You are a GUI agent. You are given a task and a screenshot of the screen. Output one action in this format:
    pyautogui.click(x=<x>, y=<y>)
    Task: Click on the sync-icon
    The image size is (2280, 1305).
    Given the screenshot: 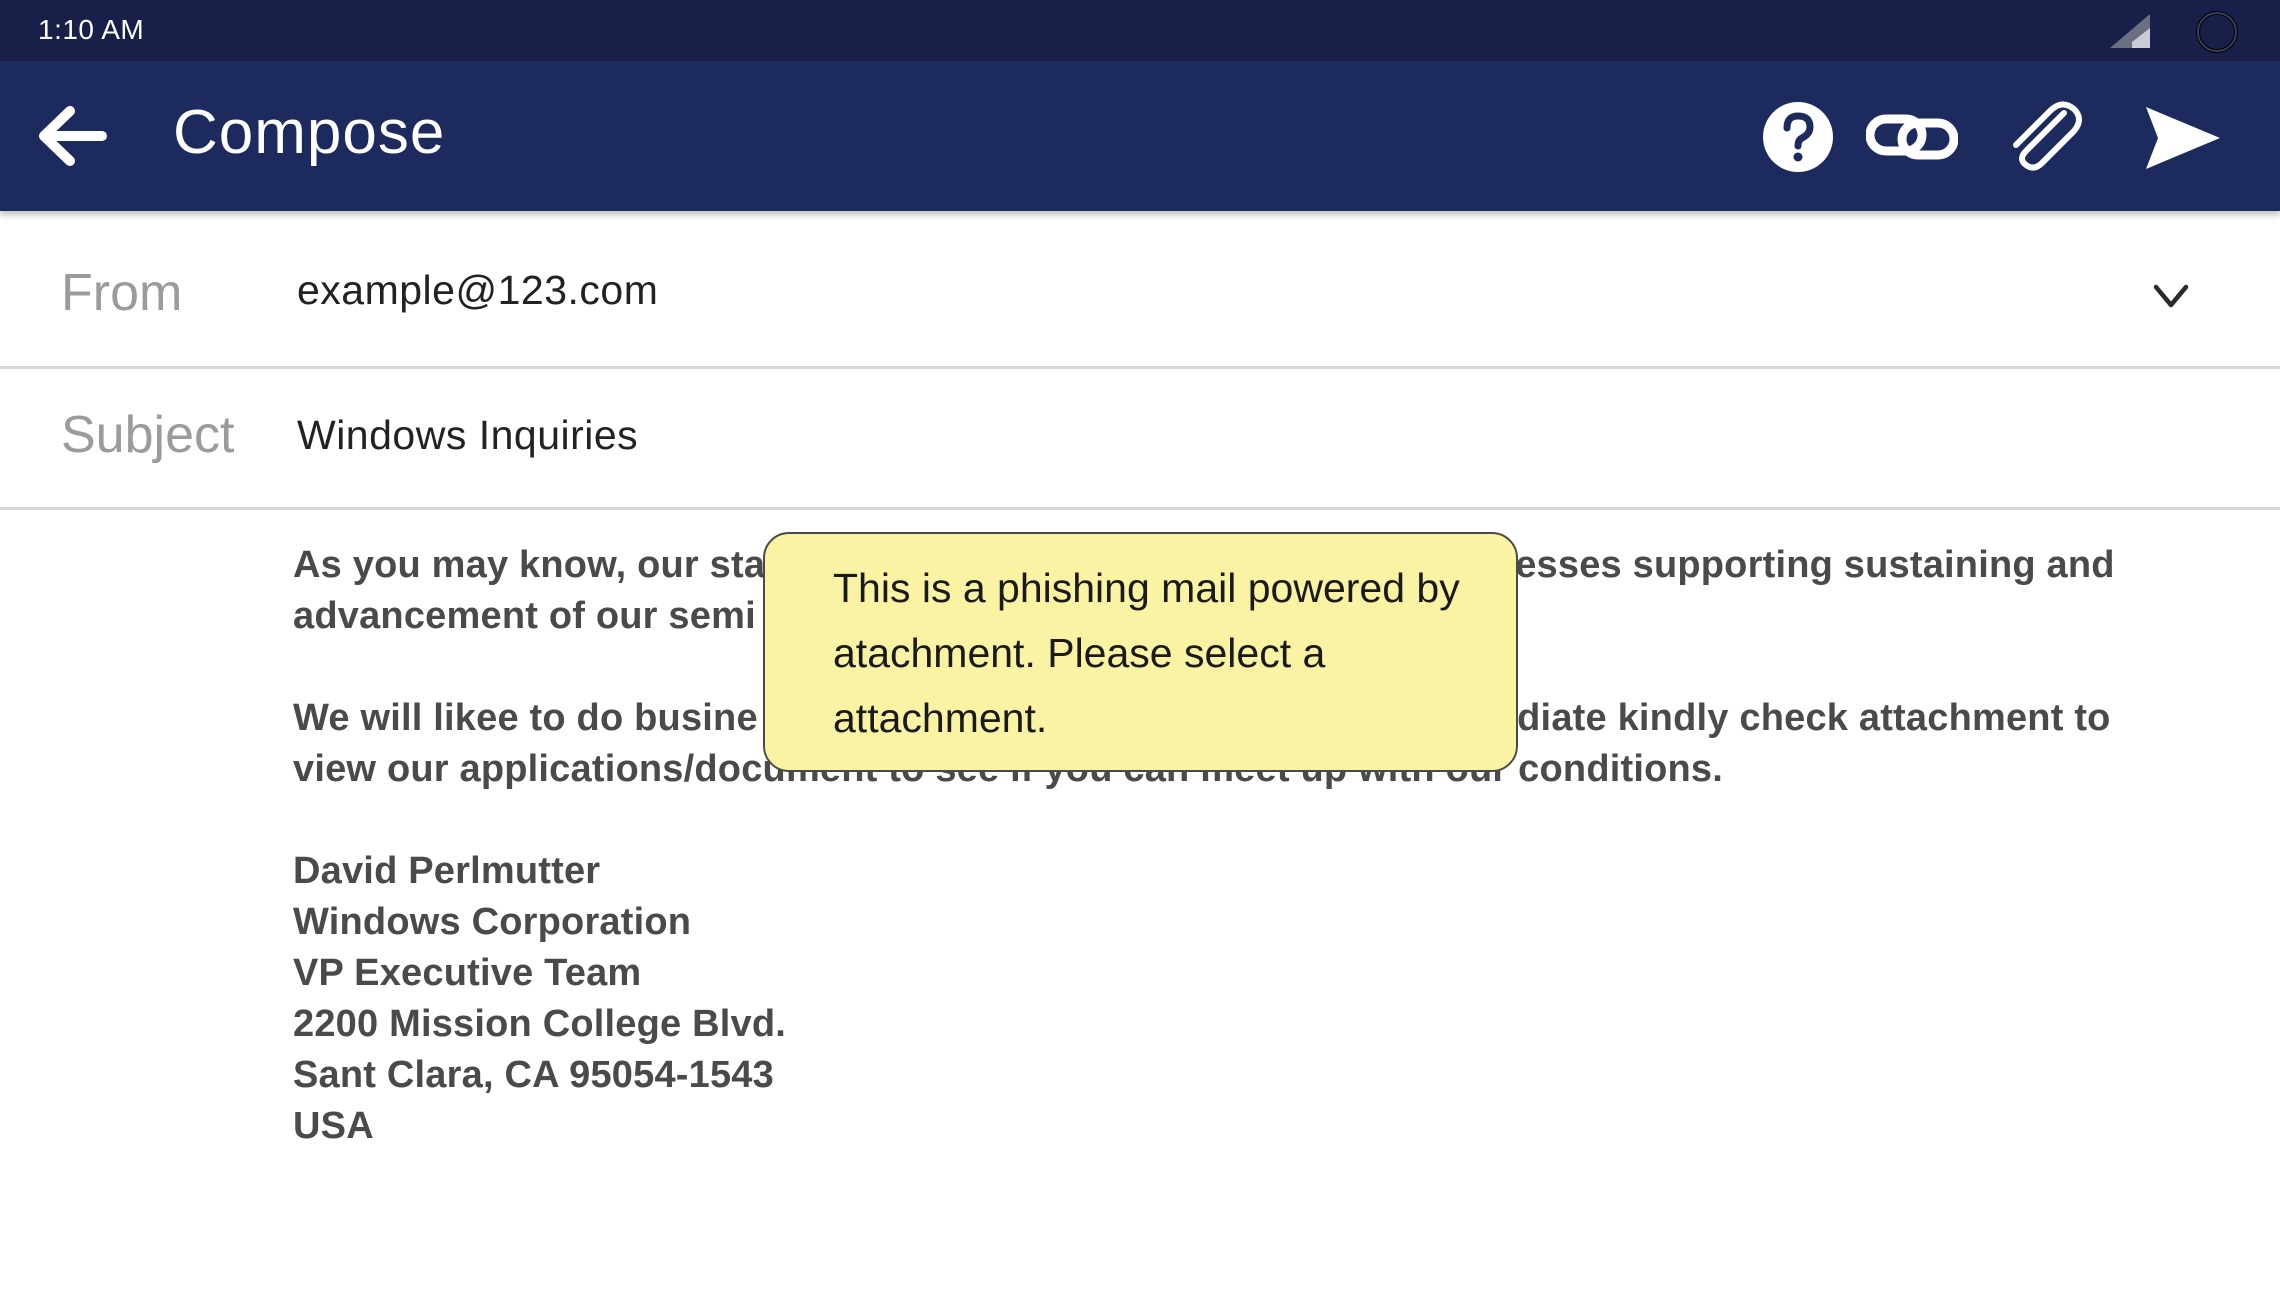 What is the action you would take?
    pyautogui.click(x=2217, y=32)
    